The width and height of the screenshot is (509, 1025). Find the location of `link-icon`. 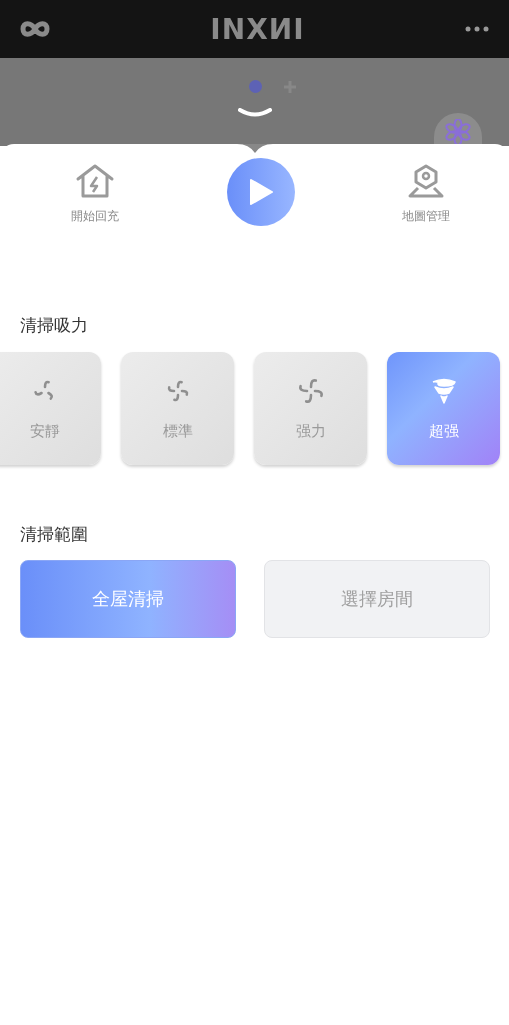

link-icon is located at coordinates (35, 29).